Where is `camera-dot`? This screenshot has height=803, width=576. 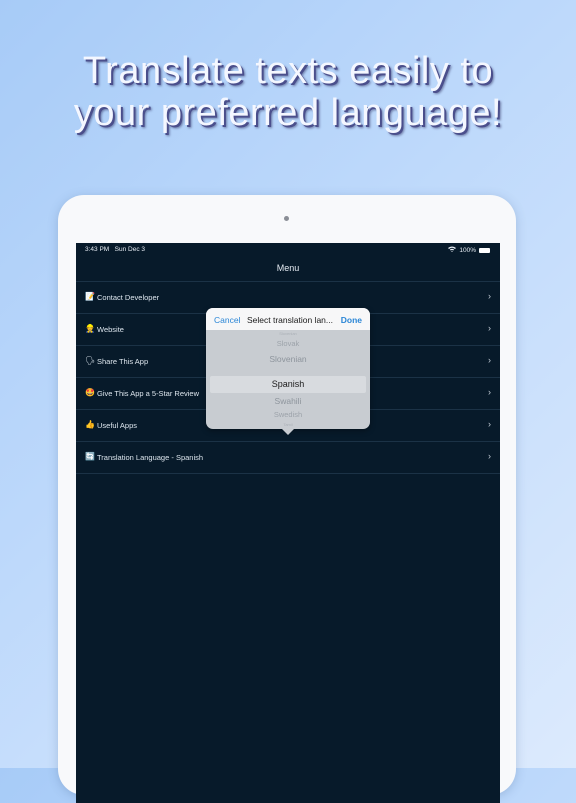
camera-dot is located at coordinates (286, 218).